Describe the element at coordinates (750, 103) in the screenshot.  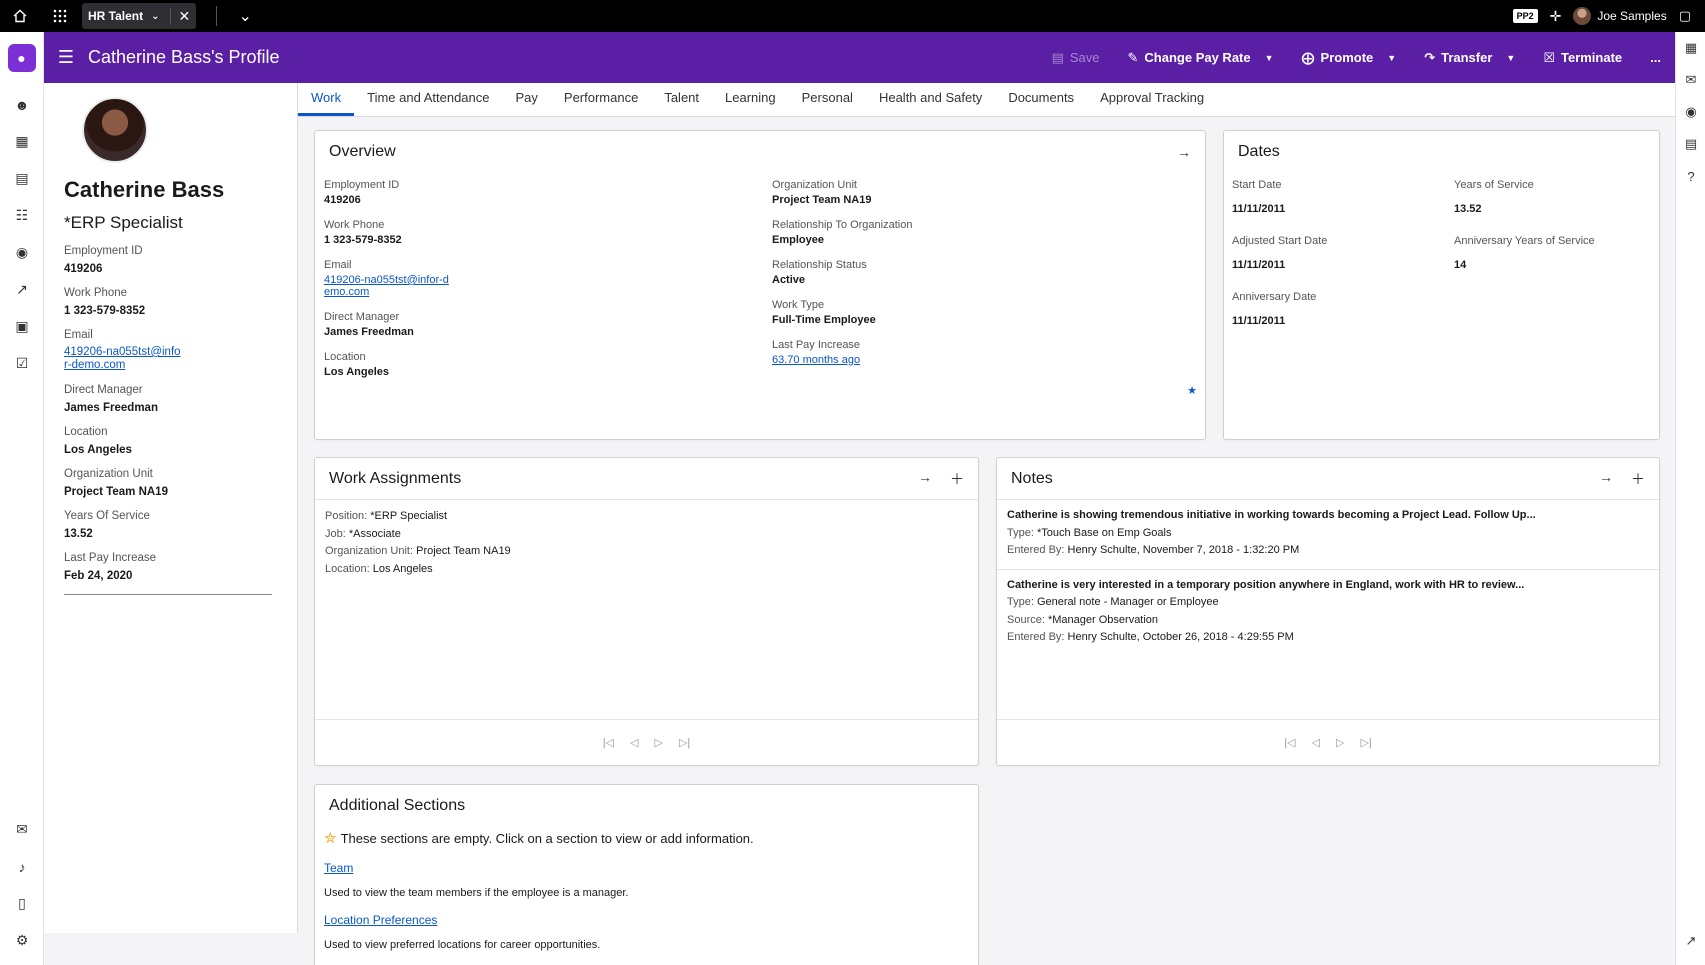
I see `tab-learning: Learning` at that location.